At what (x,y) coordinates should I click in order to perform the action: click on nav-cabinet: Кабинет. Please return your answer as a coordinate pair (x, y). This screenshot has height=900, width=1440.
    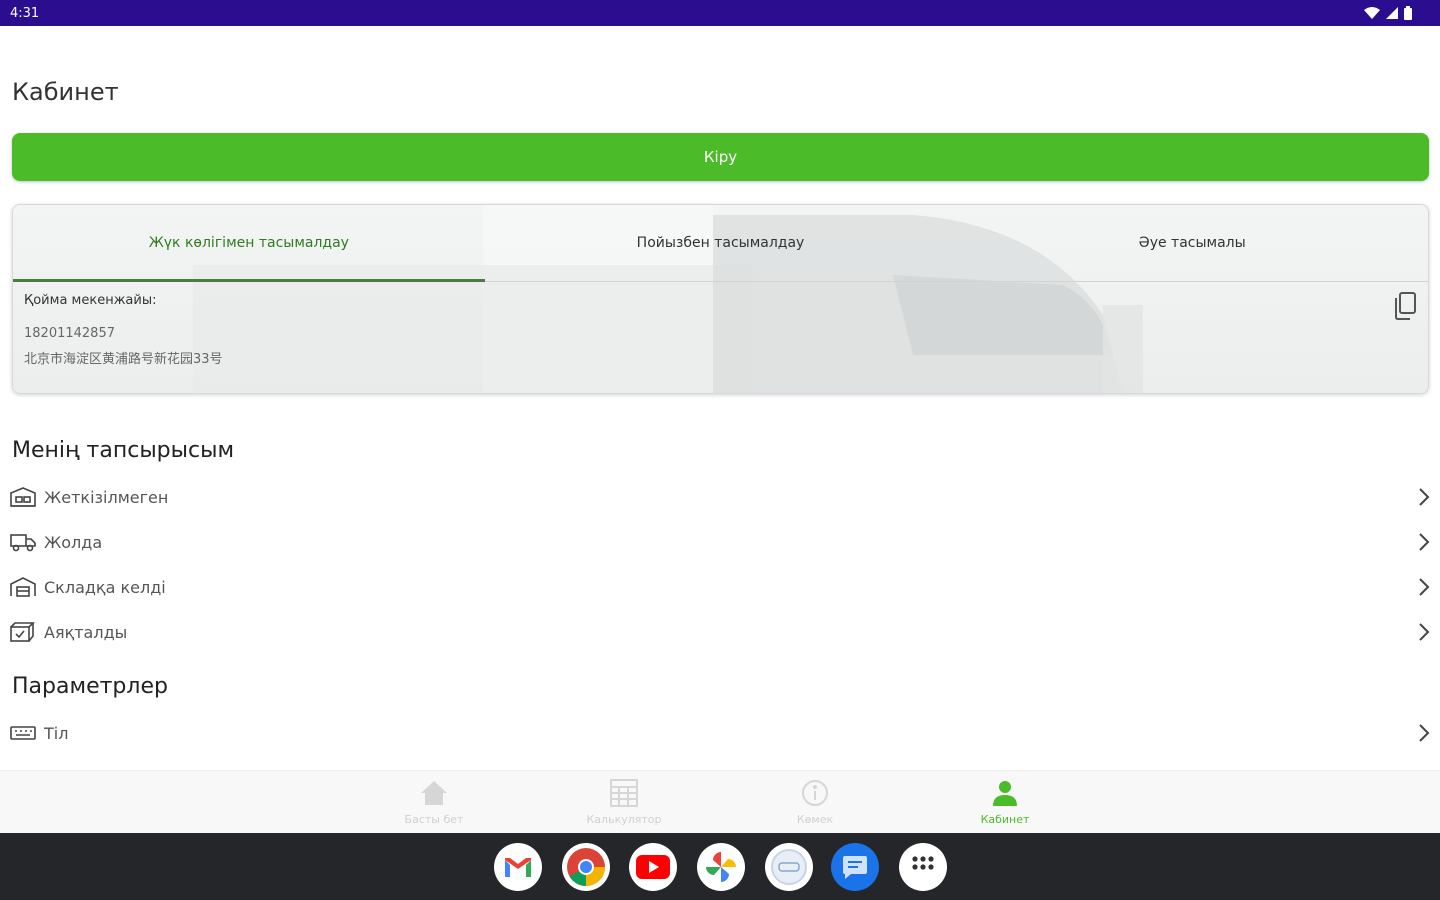
    Looking at the image, I should click on (1005, 804).